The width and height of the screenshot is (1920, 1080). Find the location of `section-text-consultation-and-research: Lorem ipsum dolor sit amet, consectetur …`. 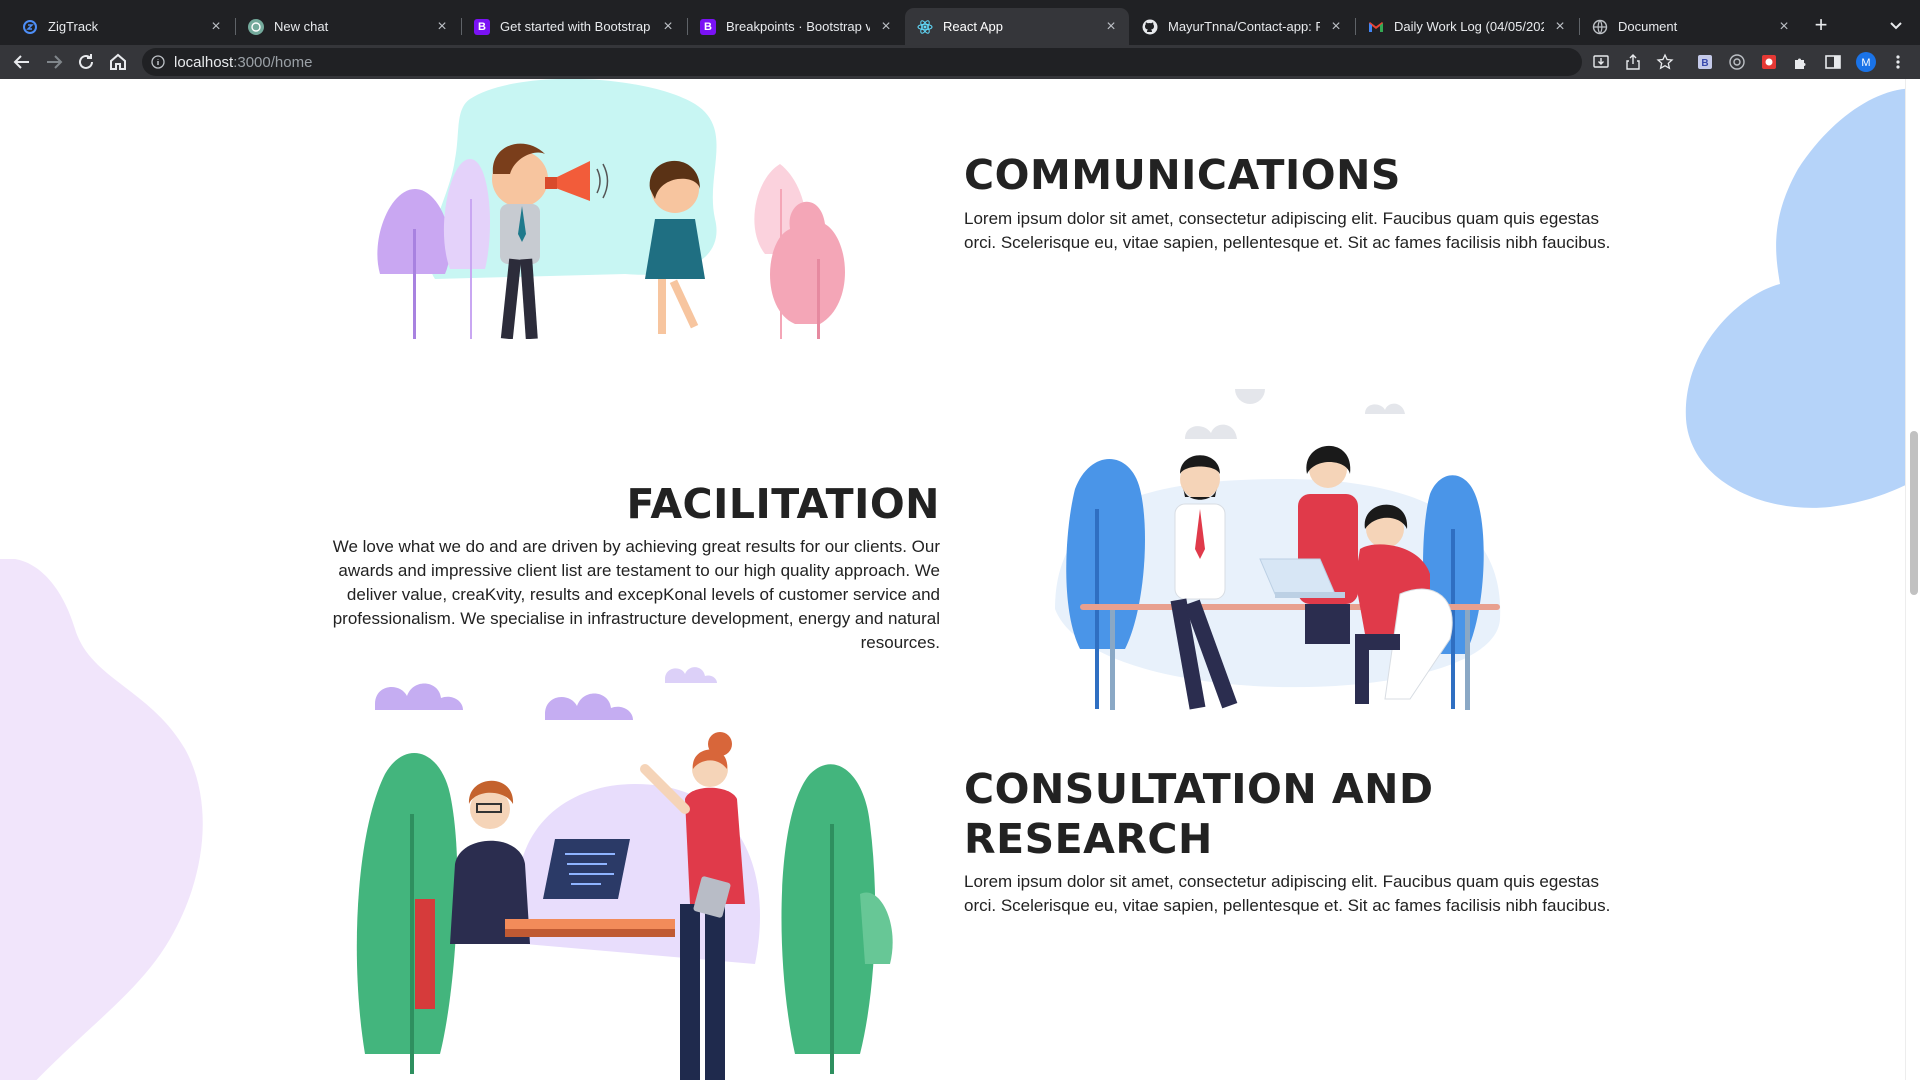

section-text-consultation-and-research: Lorem ipsum dolor sit amet, consectetur … is located at coordinates (1287, 893).